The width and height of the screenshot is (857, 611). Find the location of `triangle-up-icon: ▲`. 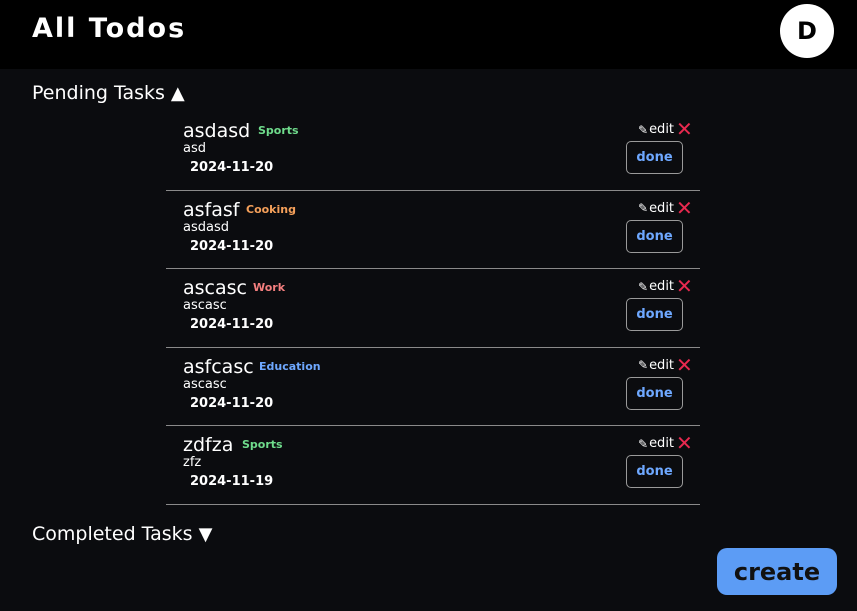

triangle-up-icon: ▲ is located at coordinates (177, 93).